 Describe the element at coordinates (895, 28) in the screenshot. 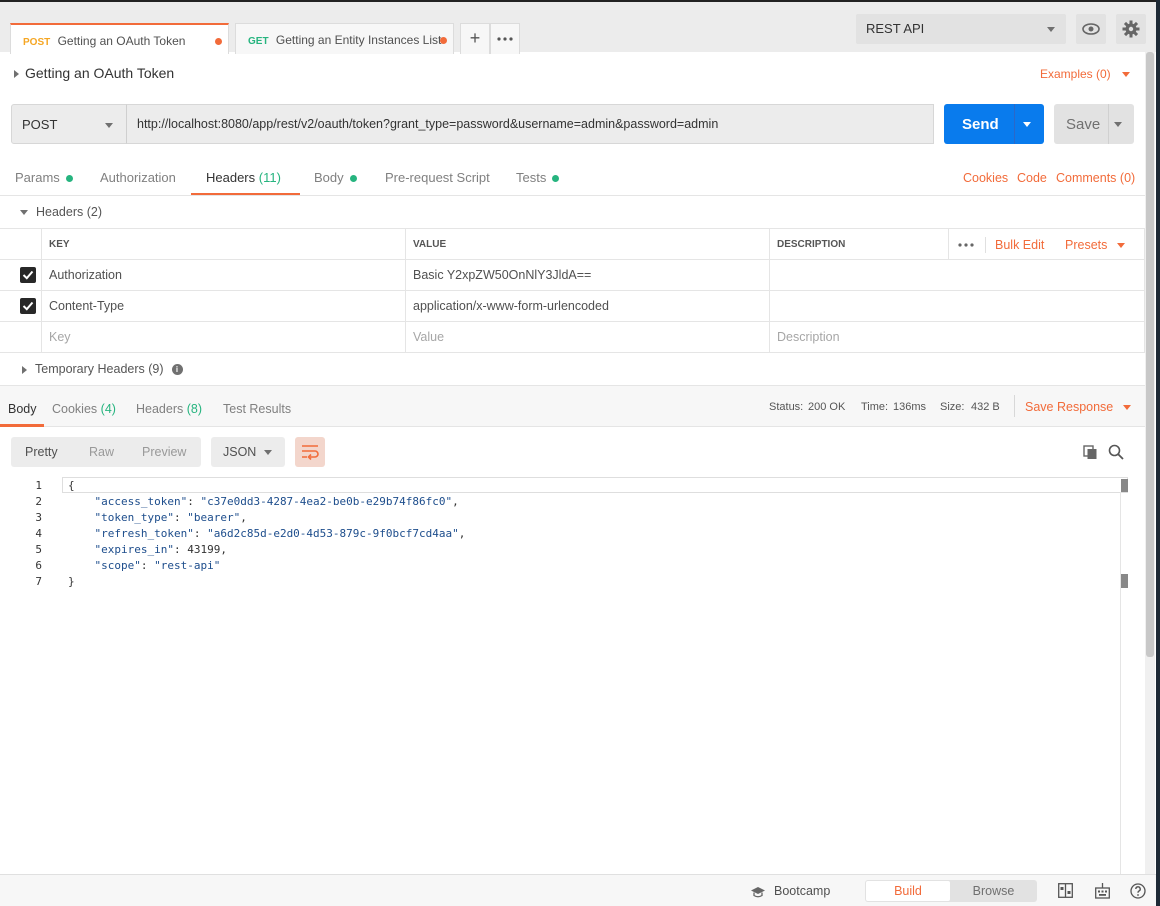

I see `environment-label: REST API` at that location.